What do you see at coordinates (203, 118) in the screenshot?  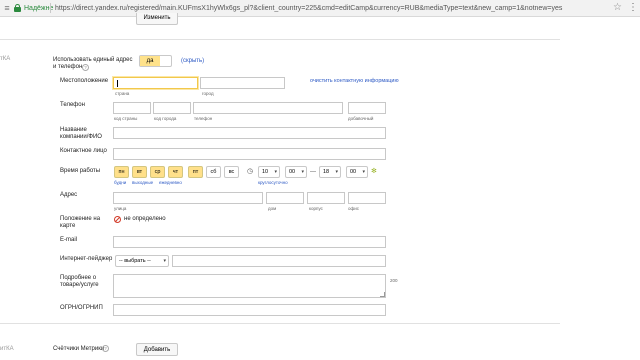 I see `phone-hint: телефон` at bounding box center [203, 118].